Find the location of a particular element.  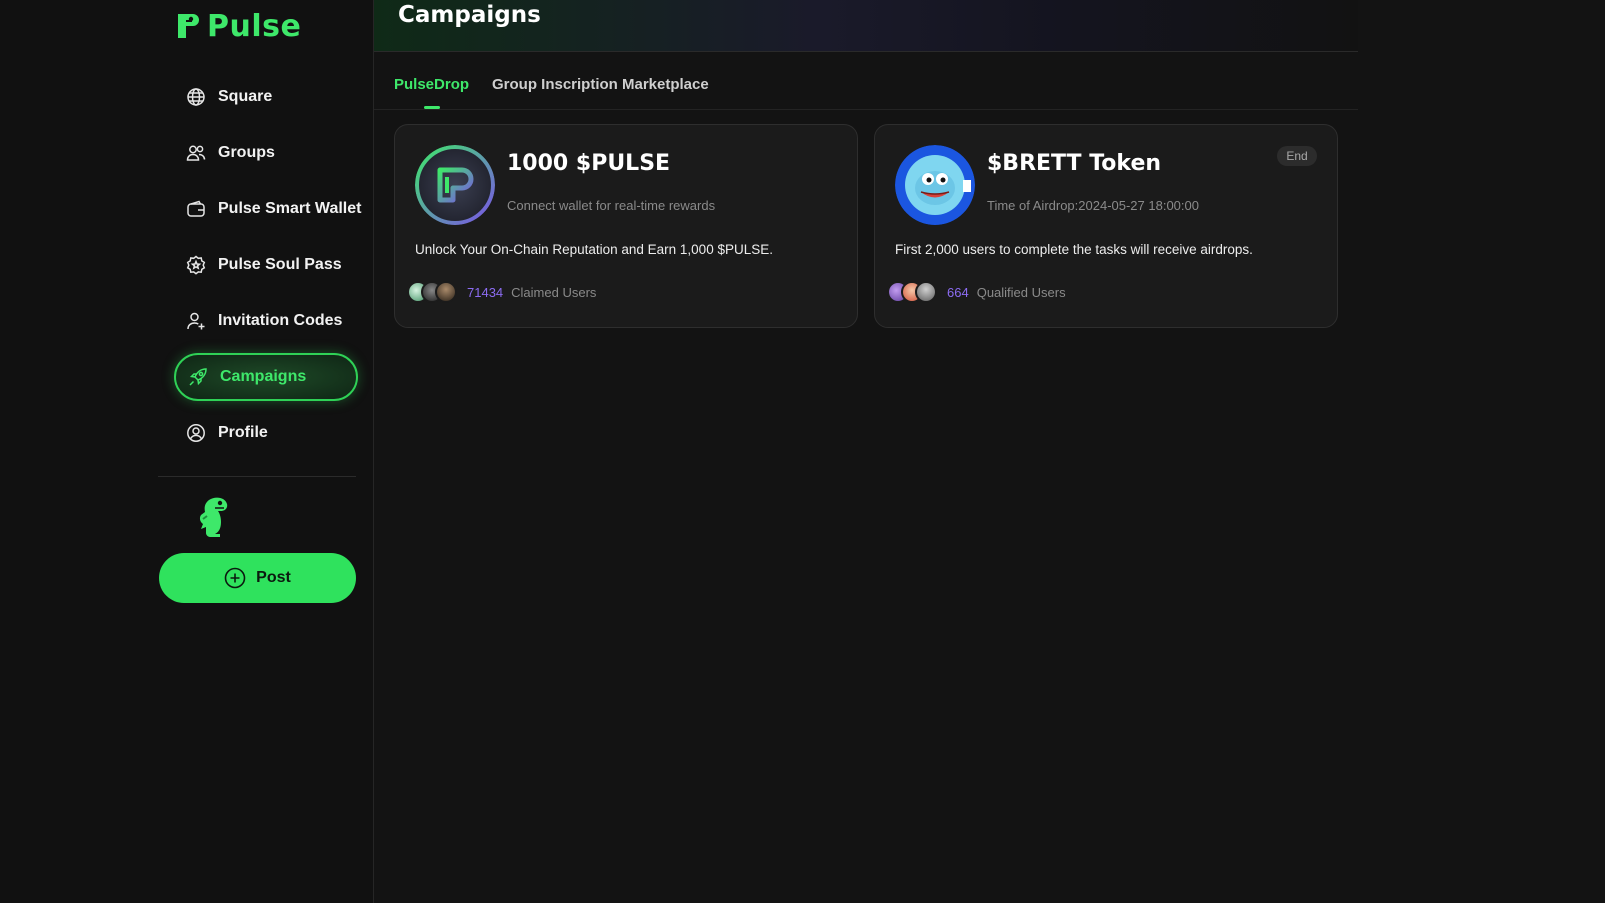

globe-icon is located at coordinates (196, 97).